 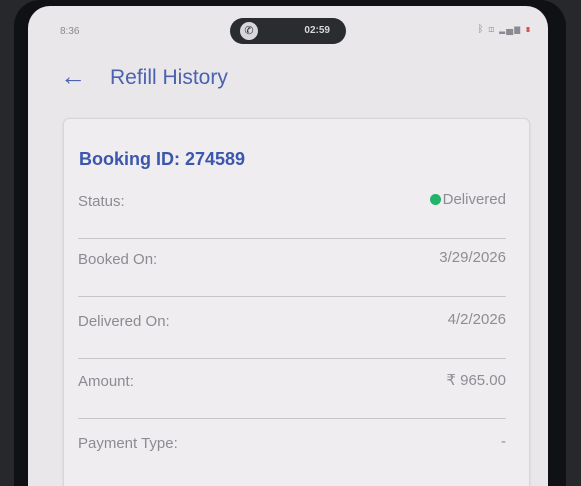 I want to click on amount-value: ₹ 965.00, so click(x=476, y=380).